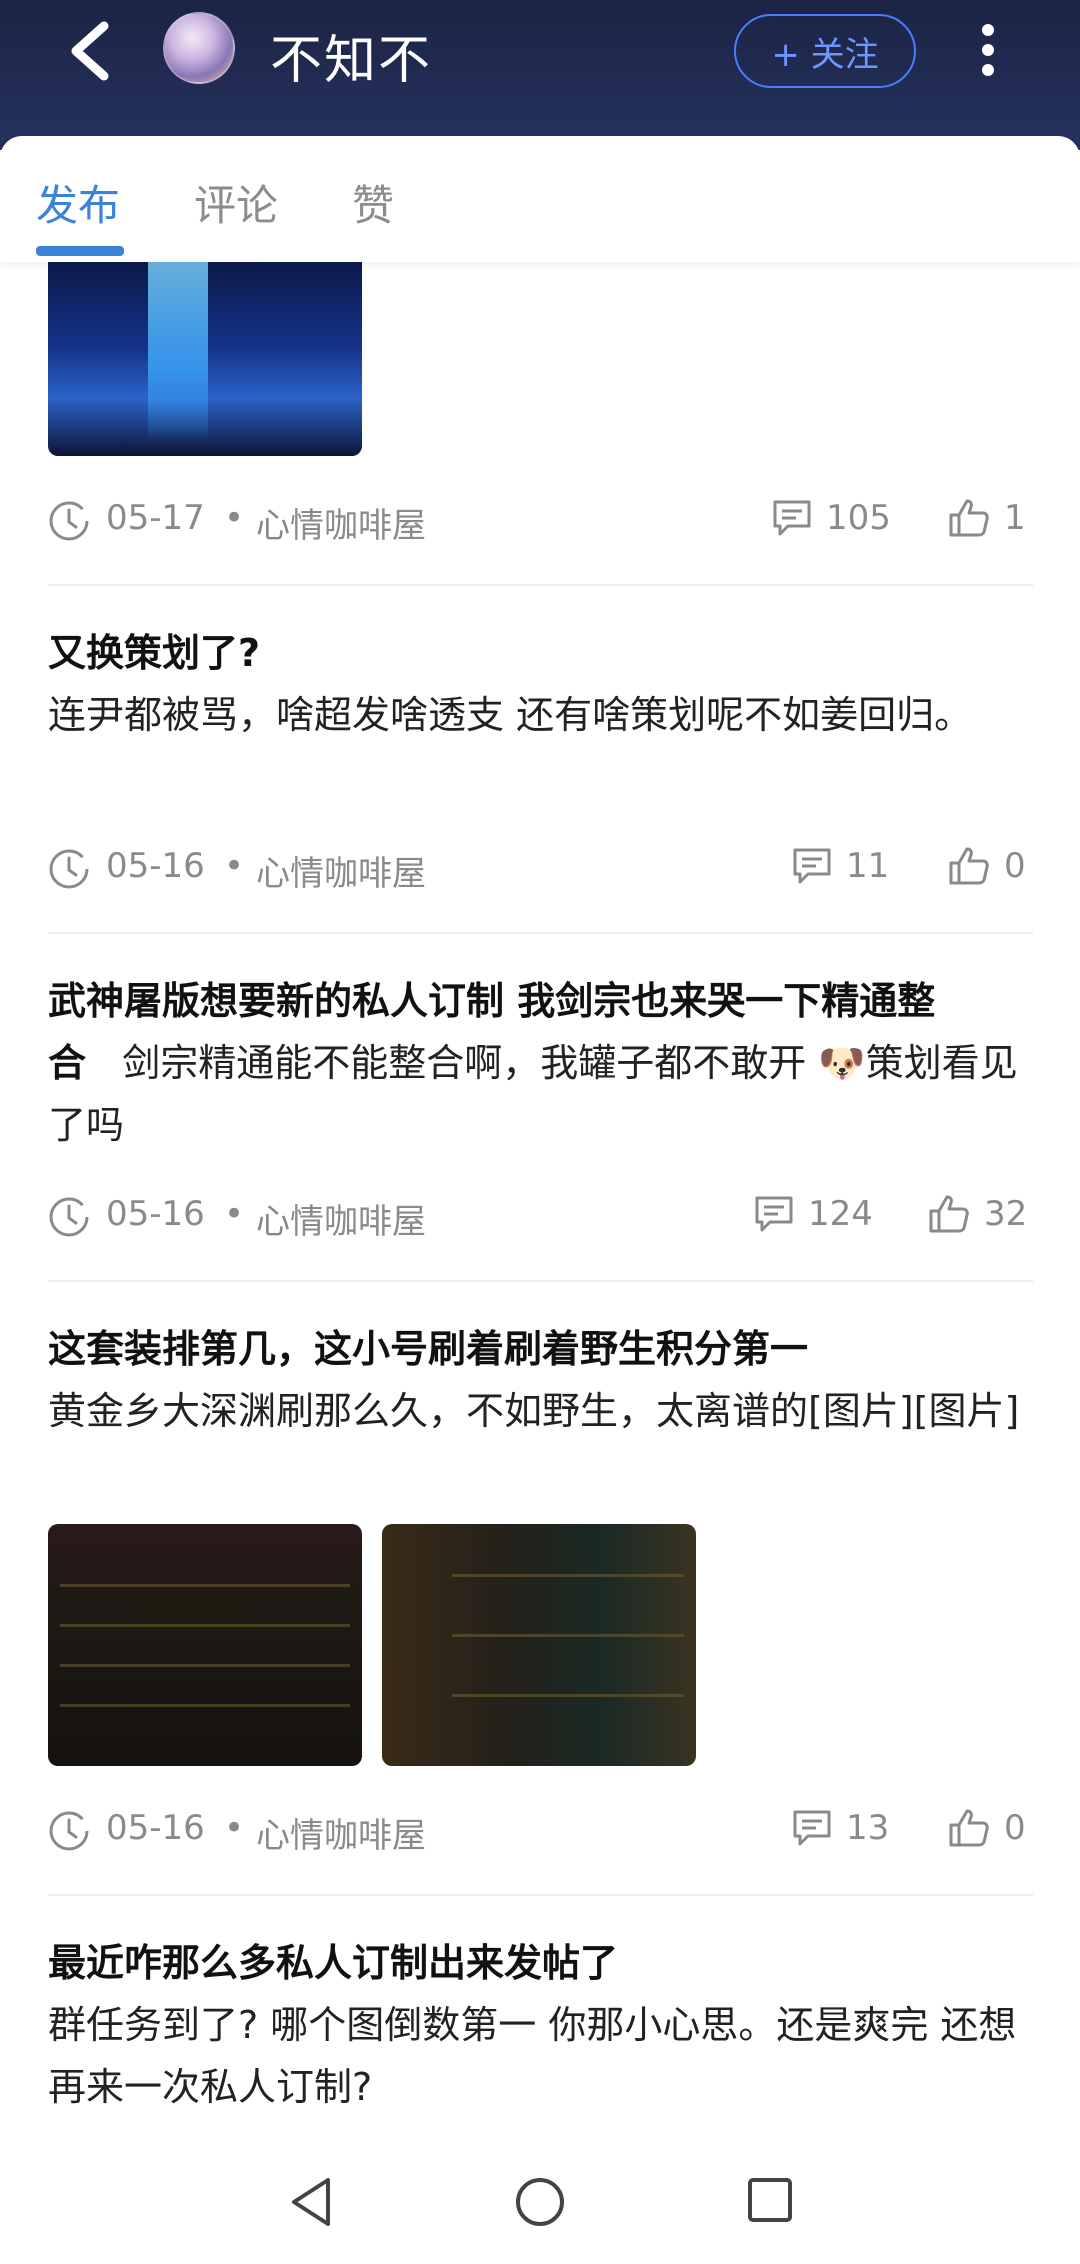  Describe the element at coordinates (154, 653) in the screenshot. I see `post-title: 又换策划了?` at that location.